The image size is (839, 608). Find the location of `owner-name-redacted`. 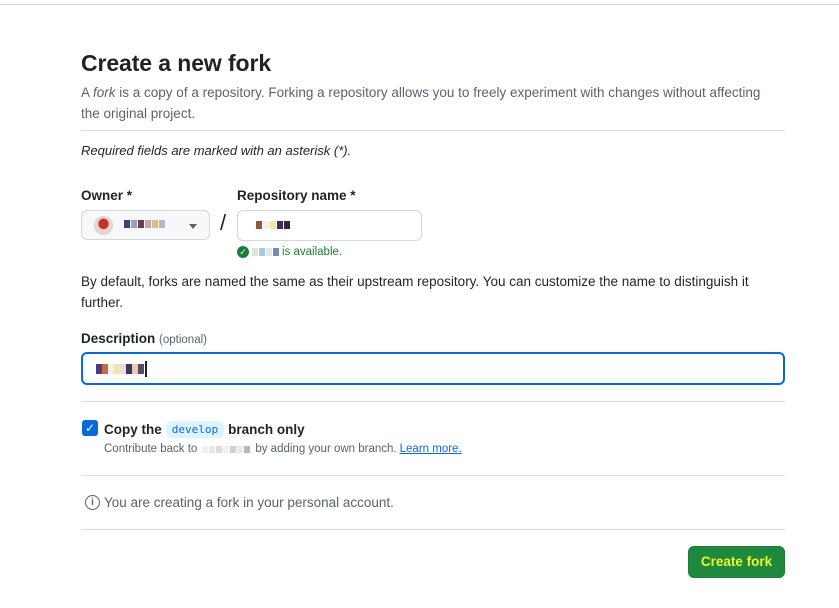

owner-name-redacted is located at coordinates (144, 224).